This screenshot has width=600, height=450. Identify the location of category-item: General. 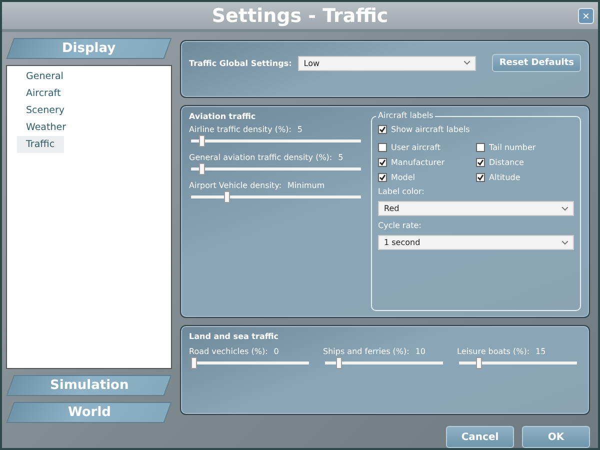
(44, 76).